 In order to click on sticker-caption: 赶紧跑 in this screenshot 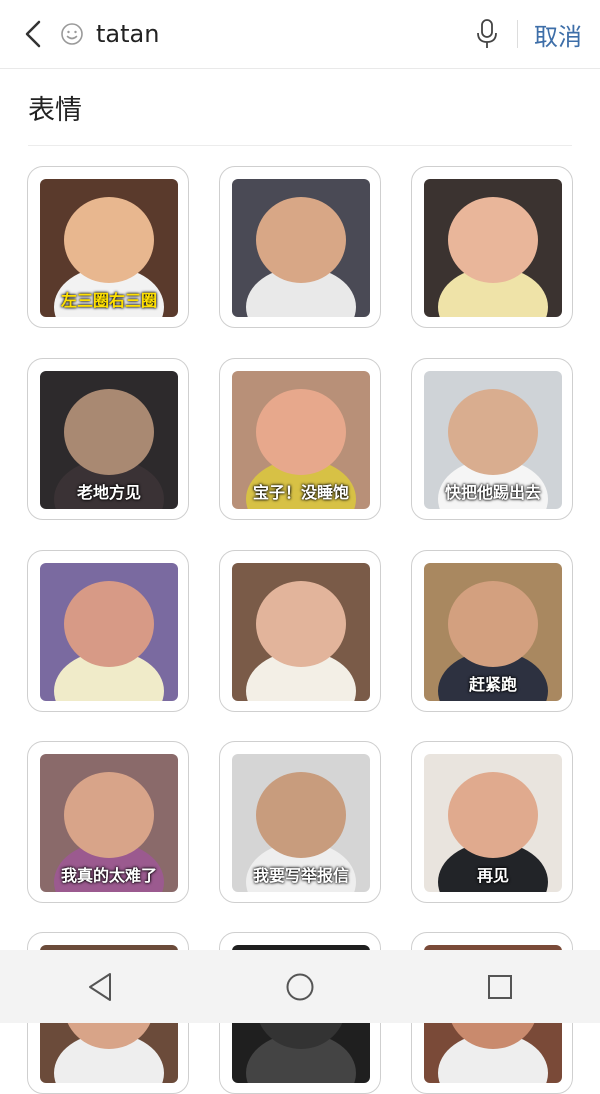, I will do `click(492, 684)`.